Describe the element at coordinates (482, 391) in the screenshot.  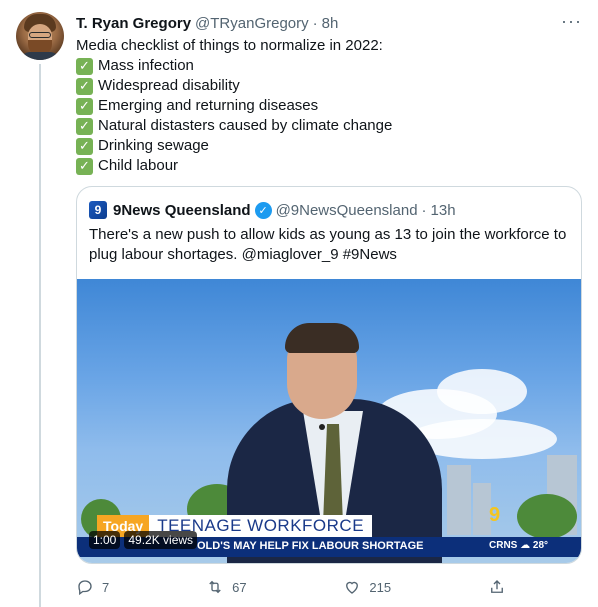
I see `cloud` at that location.